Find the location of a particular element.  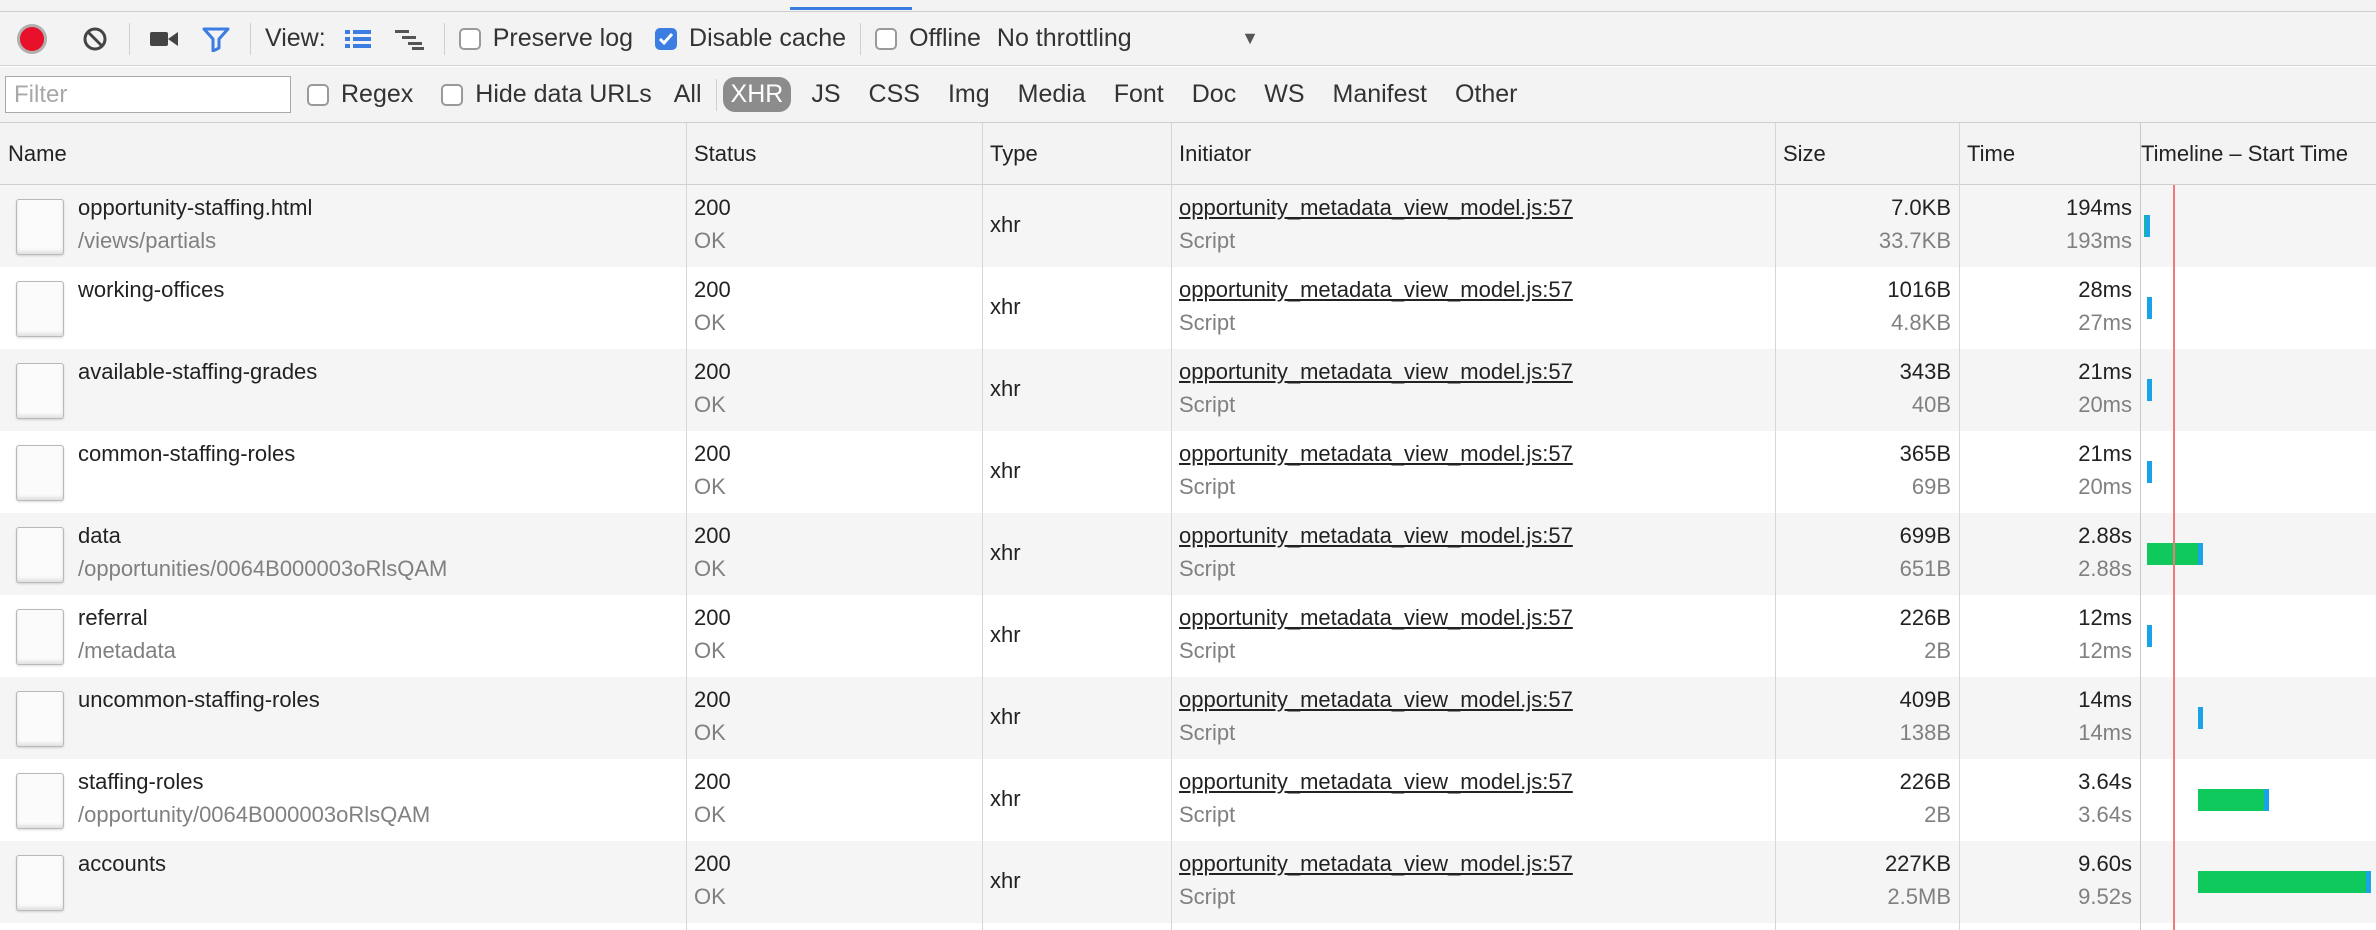

resource-size: 2B is located at coordinates (1937, 650).